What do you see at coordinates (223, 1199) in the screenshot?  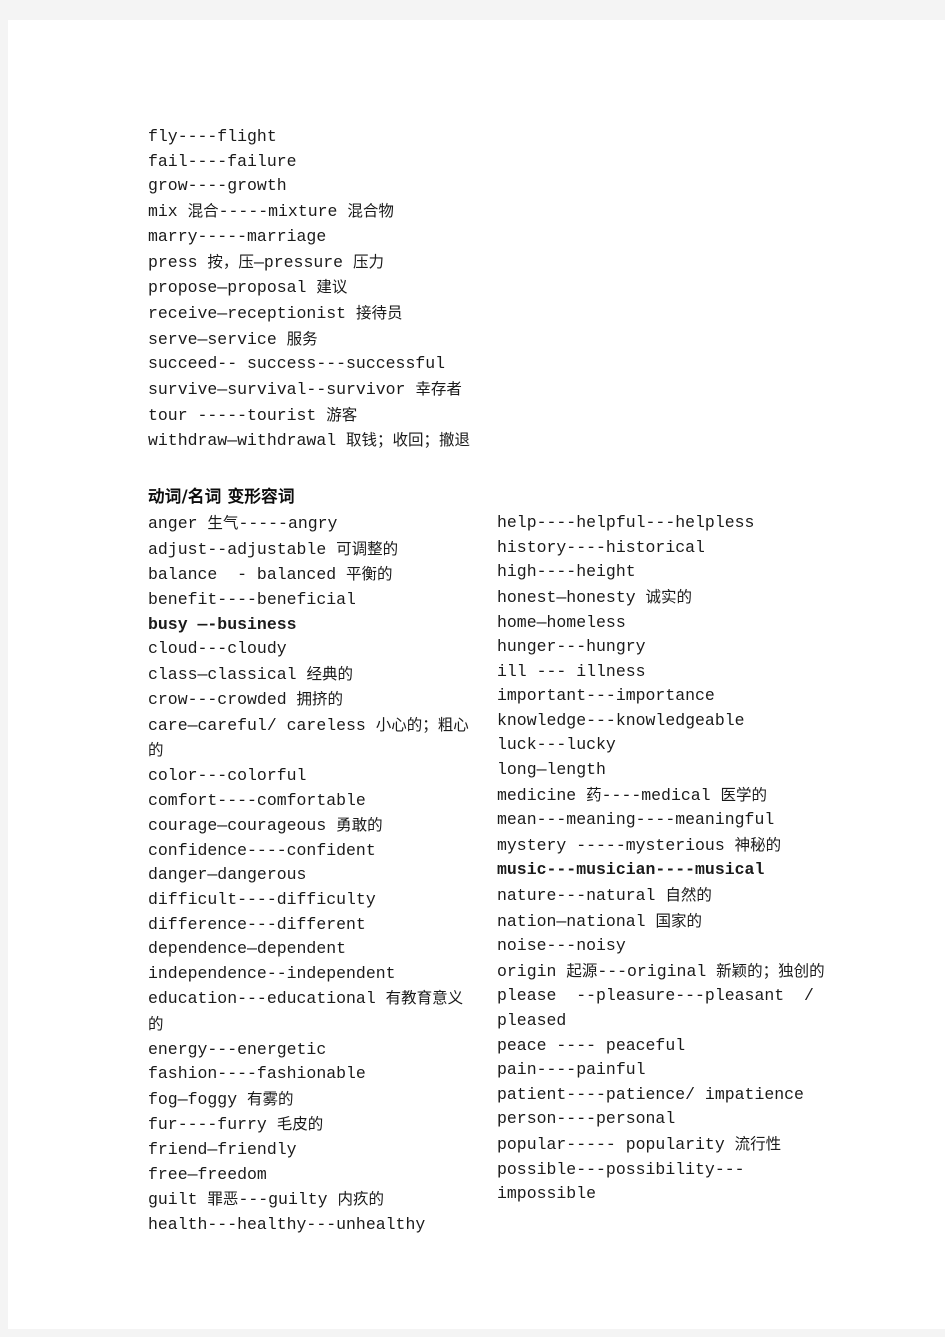 I see `chinese-gloss: 罪恶` at bounding box center [223, 1199].